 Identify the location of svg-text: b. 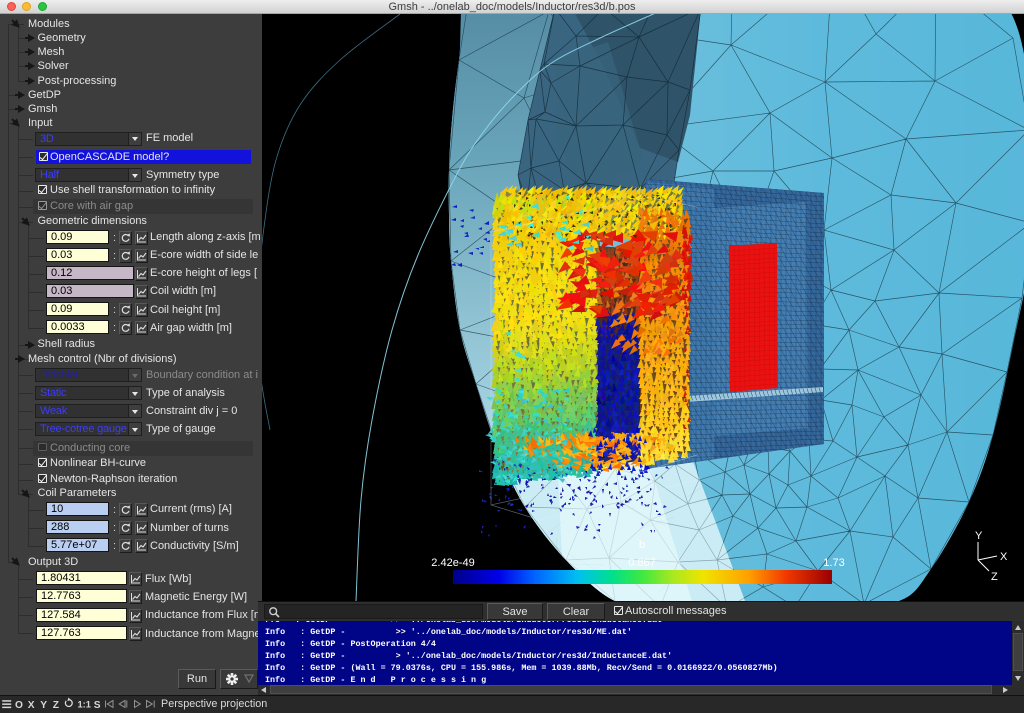
(642, 545).